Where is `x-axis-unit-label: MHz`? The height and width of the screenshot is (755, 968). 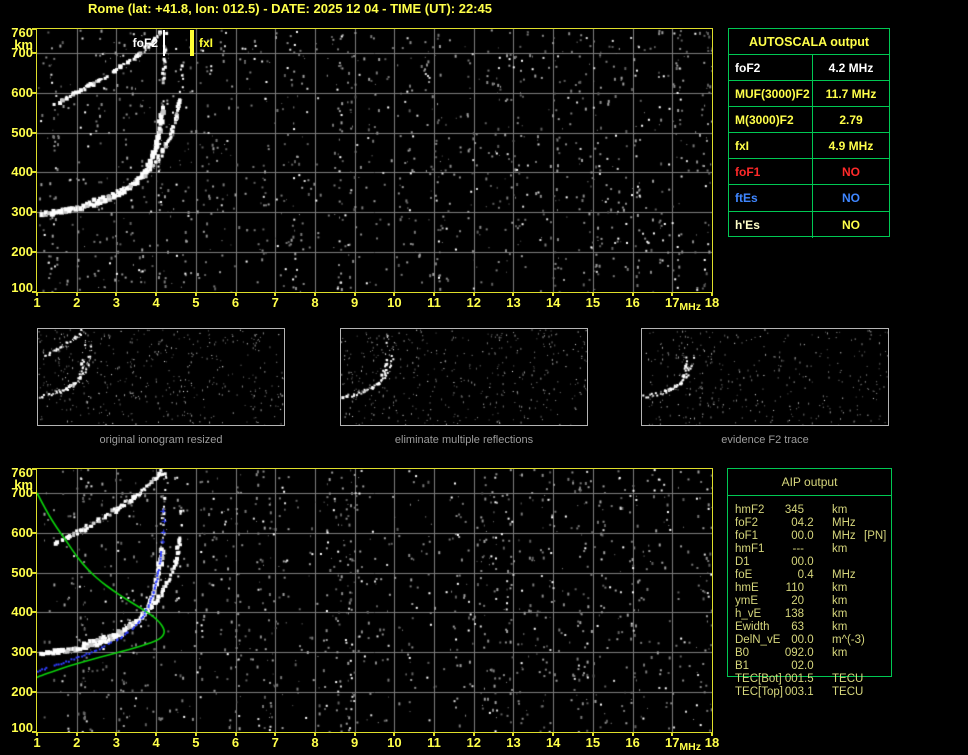 x-axis-unit-label: MHz is located at coordinates (690, 307).